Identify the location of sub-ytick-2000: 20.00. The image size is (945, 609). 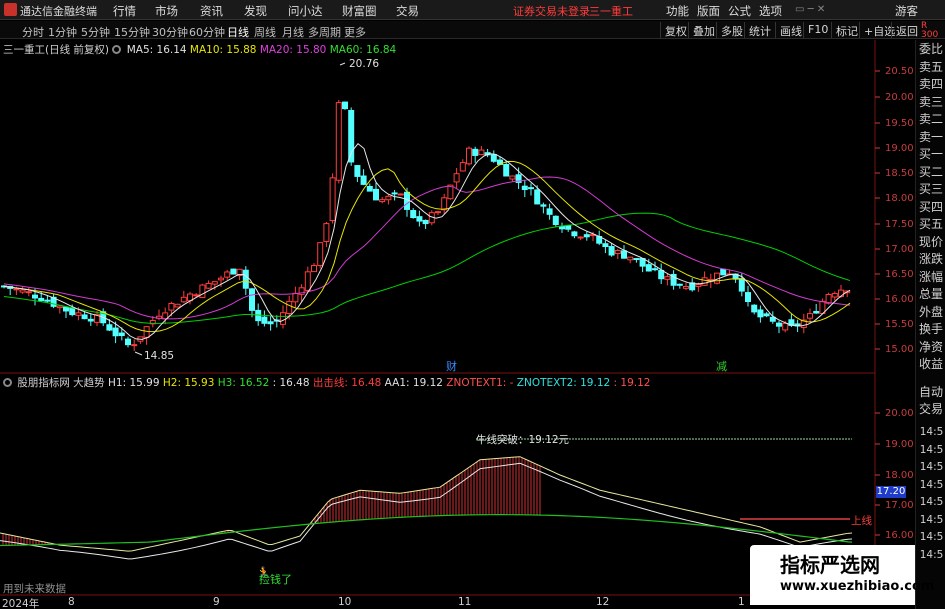
(899, 413).